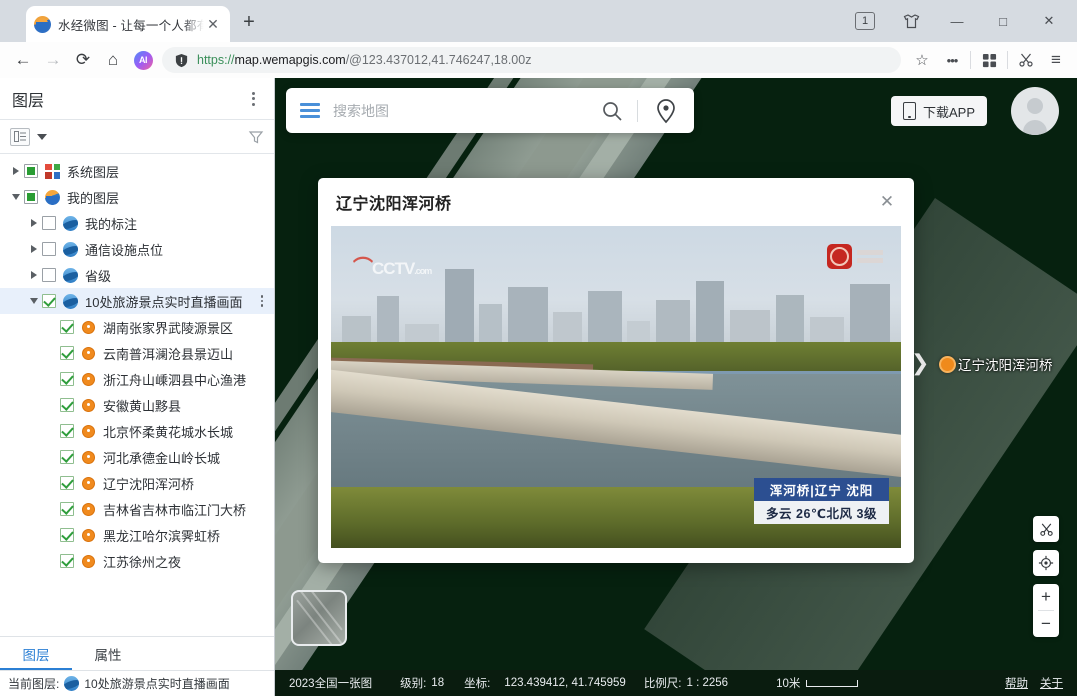 Image resolution: width=1077 pixels, height=696 pixels. Describe the element at coordinates (143, 60) in the screenshot. I see `ai-assistant-icon: AI` at that location.